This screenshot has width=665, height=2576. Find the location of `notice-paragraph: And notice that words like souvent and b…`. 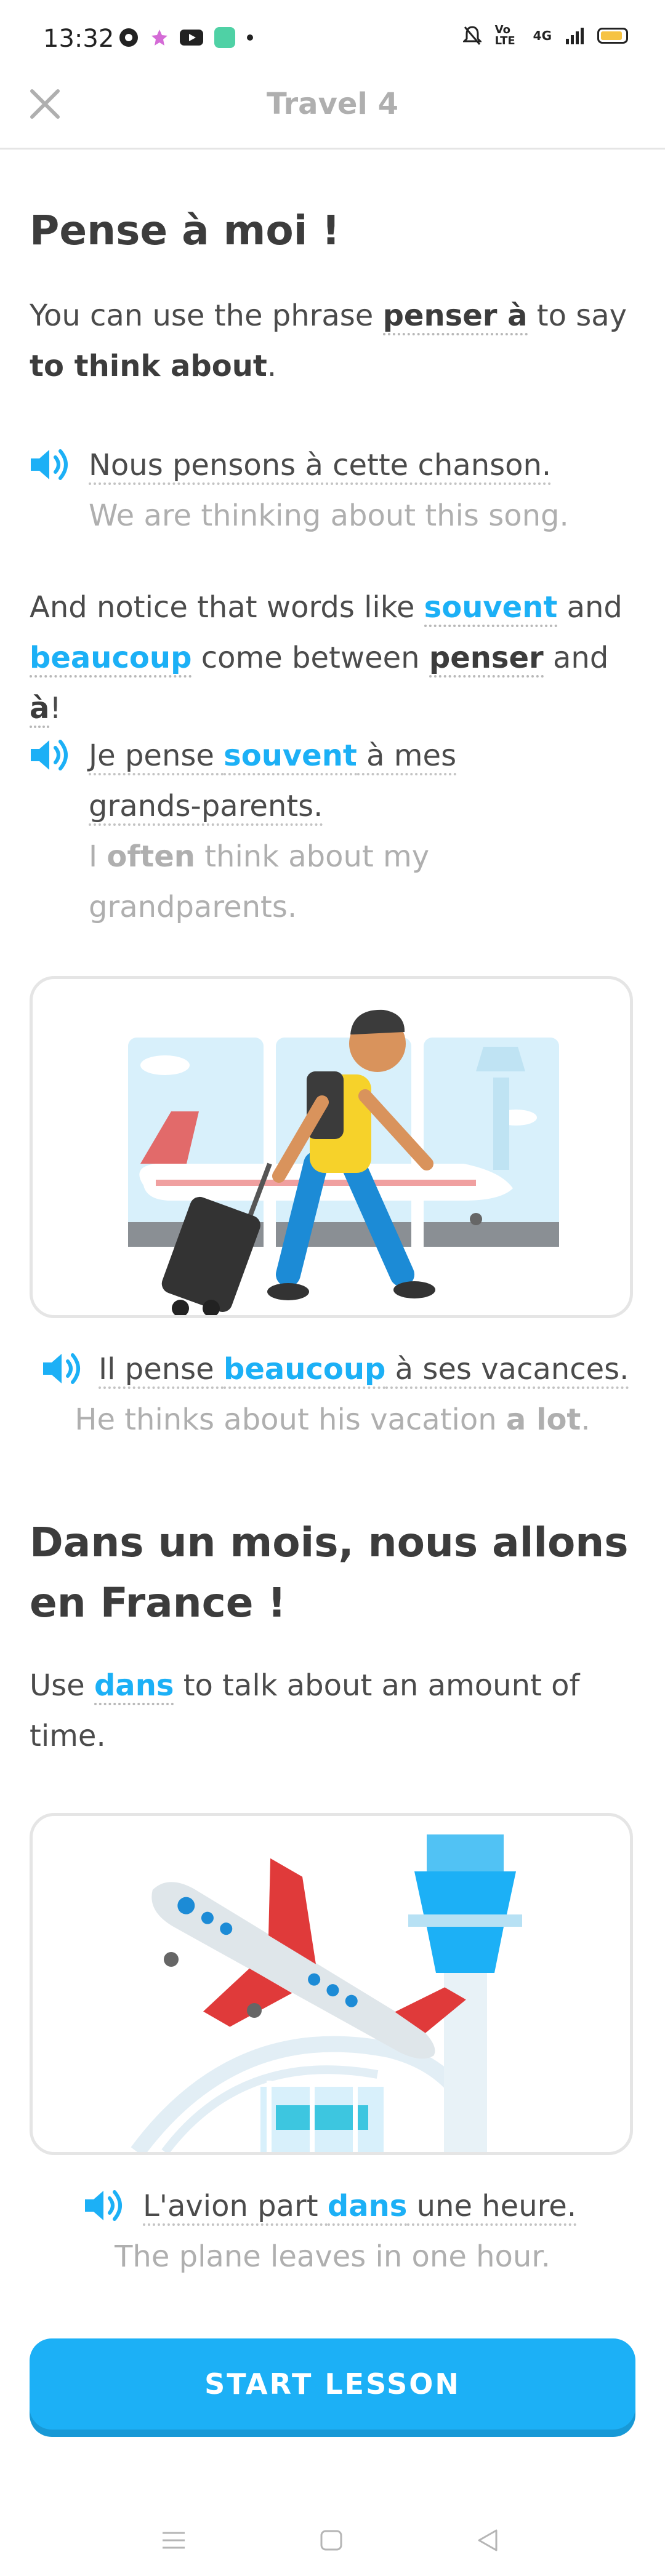

notice-paragraph: And notice that words like souvent and b… is located at coordinates (334, 658).